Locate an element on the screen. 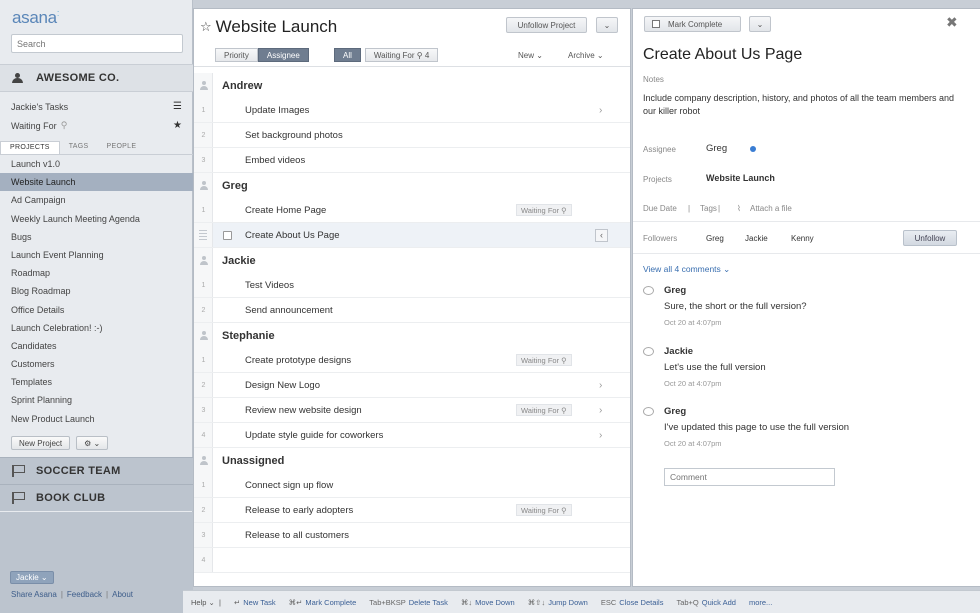 The height and width of the screenshot is (613, 980). task-name: Connect sign up flow is located at coordinates (289, 485).